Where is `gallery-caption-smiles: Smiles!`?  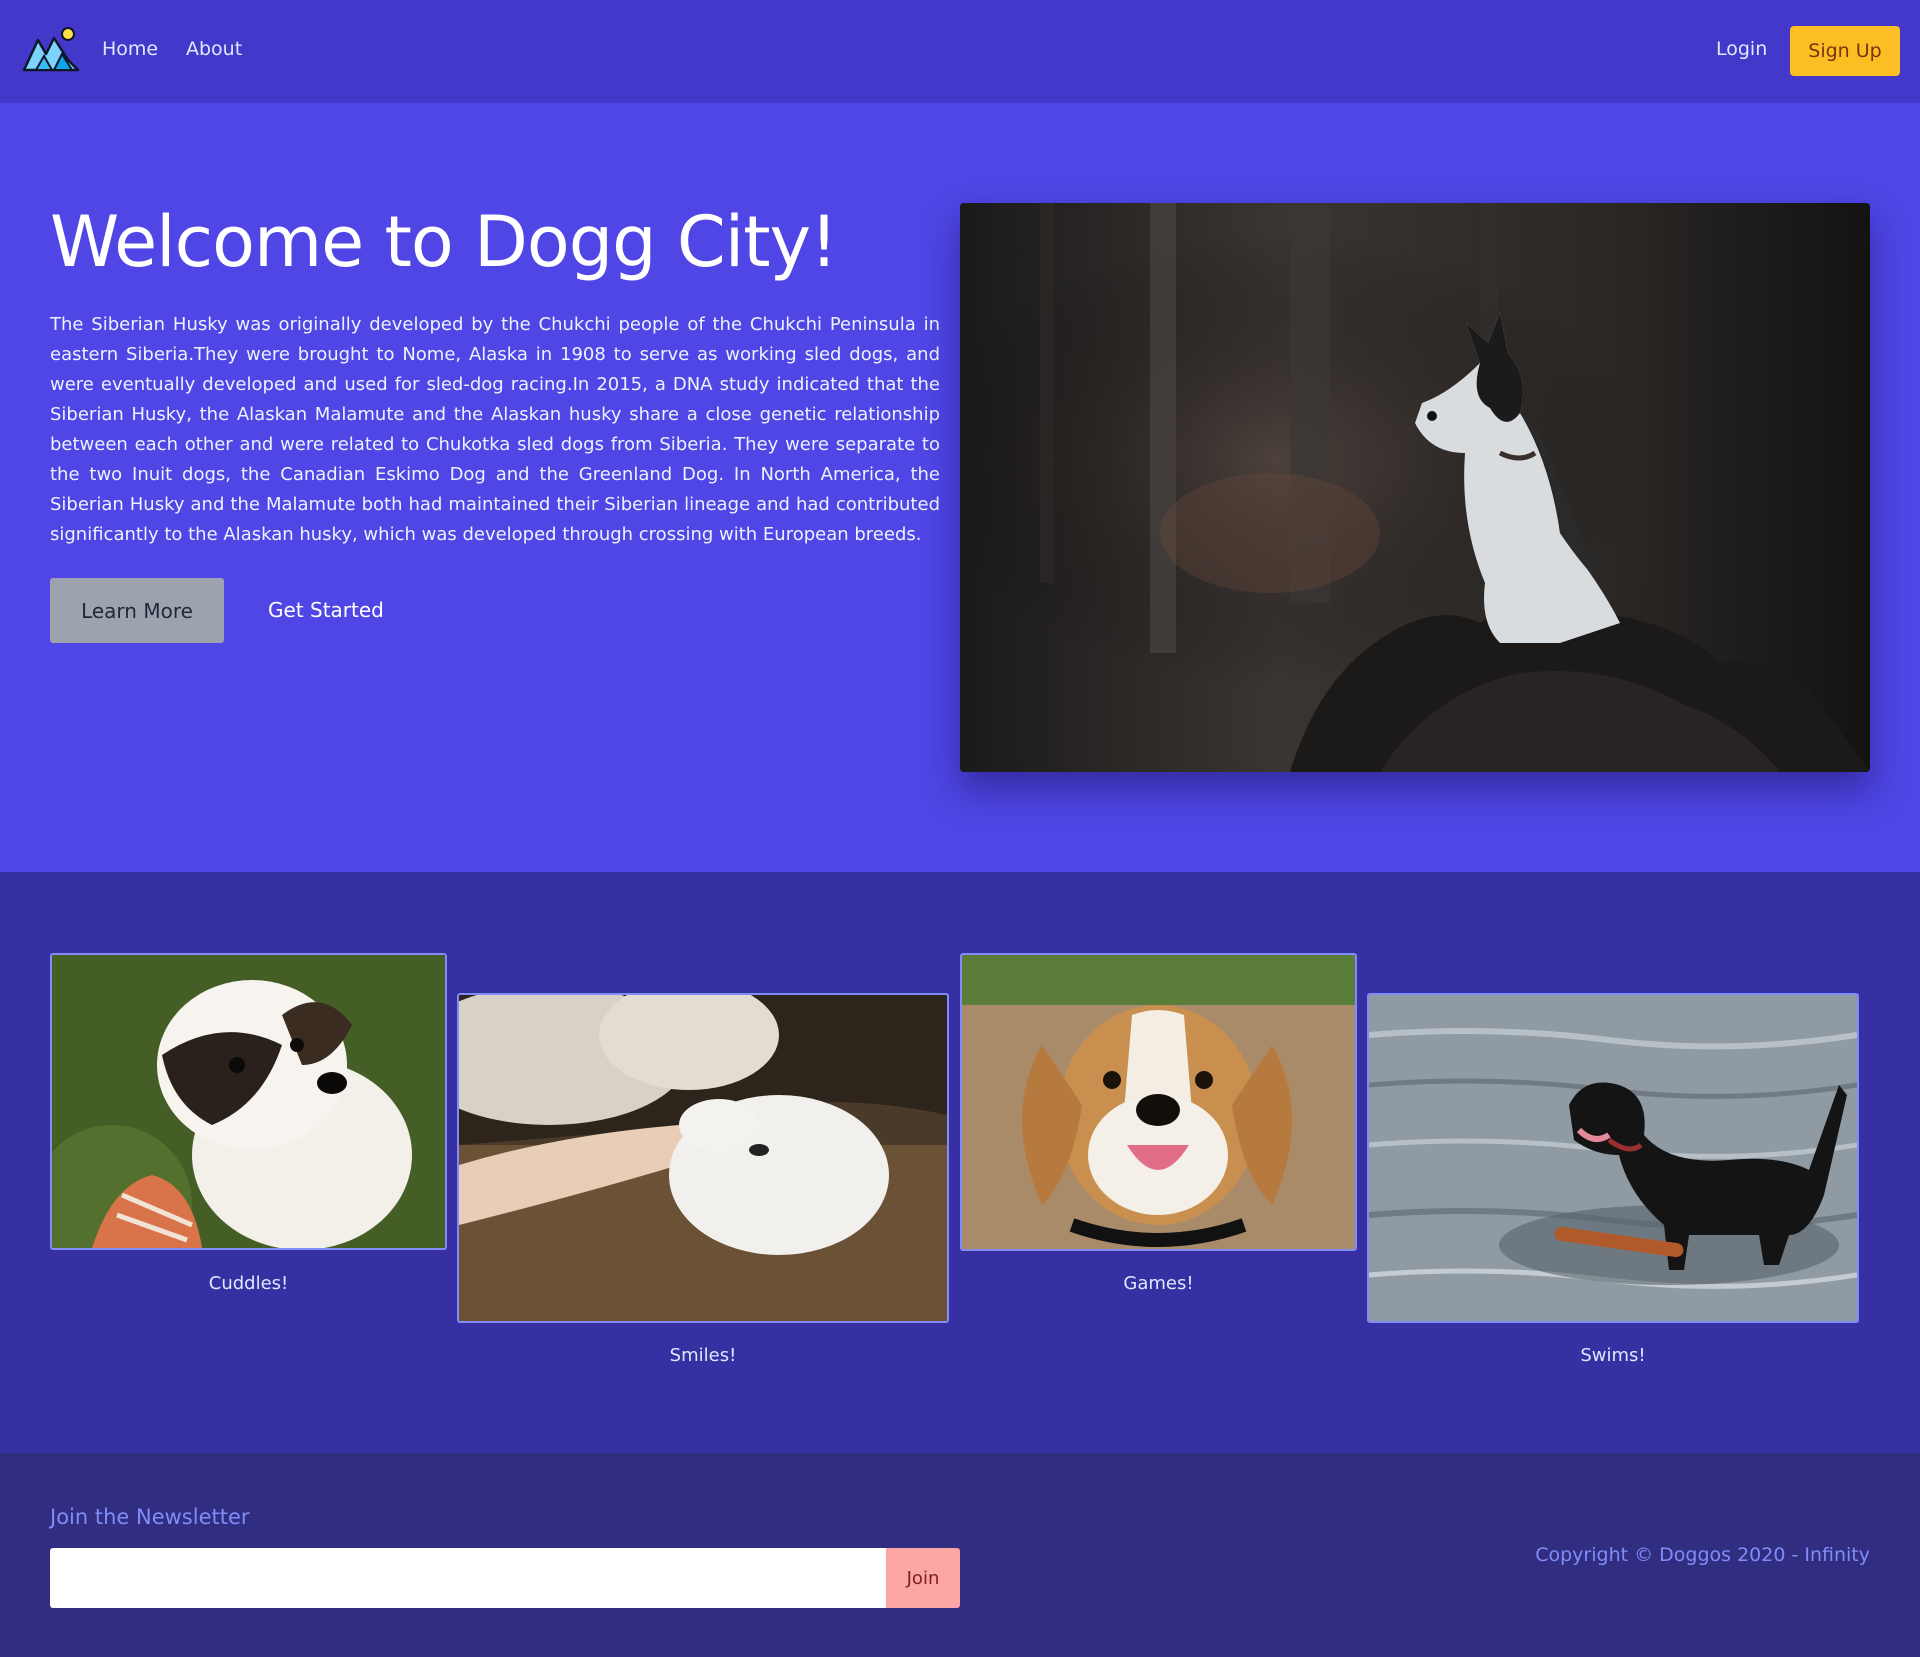
gallery-caption-smiles: Smiles! is located at coordinates (703, 1355).